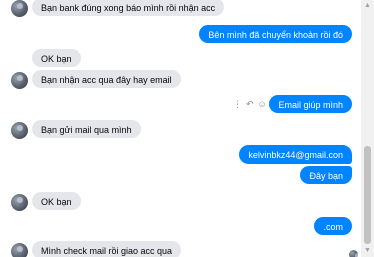 The height and width of the screenshot is (257, 374). I want to click on message-text: Bạn gửi mail qua mình, so click(86, 130).